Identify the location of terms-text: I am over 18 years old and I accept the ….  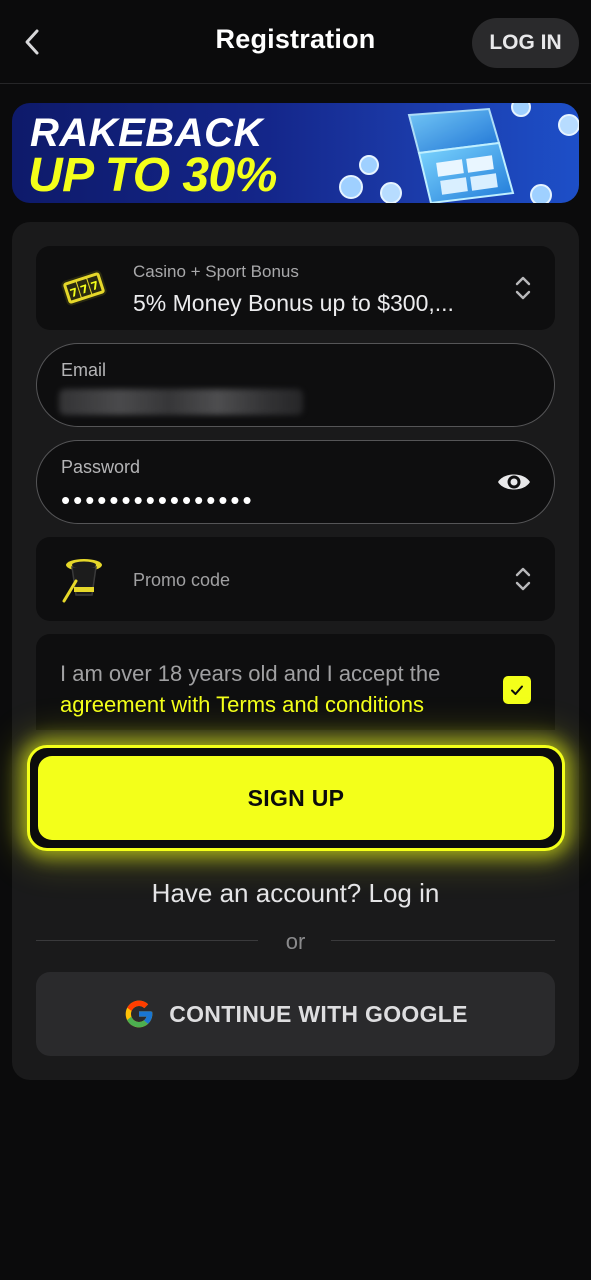
(280, 689).